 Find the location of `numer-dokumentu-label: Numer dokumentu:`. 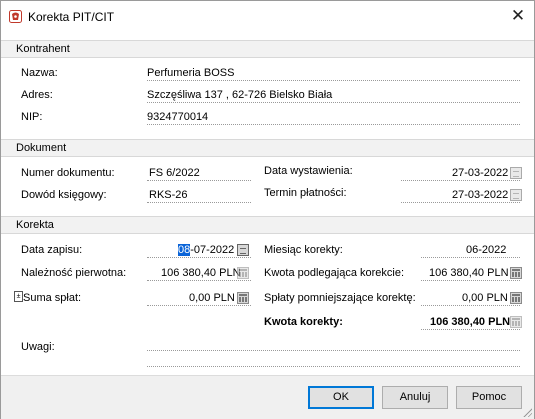

numer-dokumentu-label: Numer dokumentu: is located at coordinates (68, 173).